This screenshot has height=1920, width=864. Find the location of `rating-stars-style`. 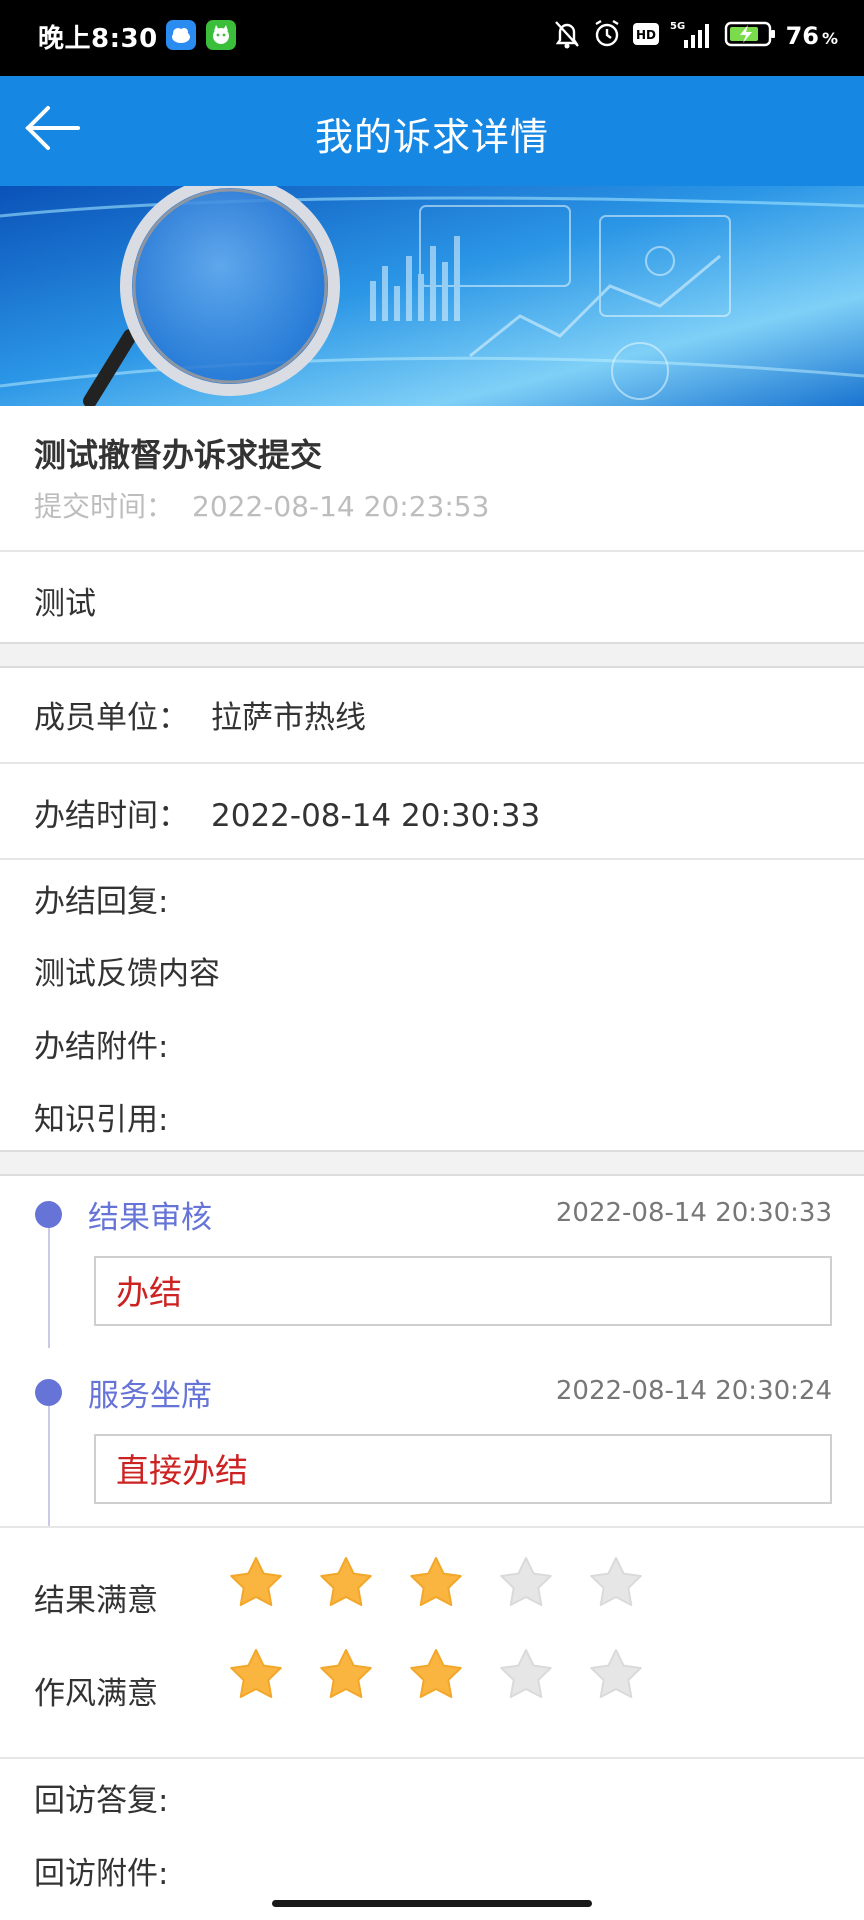

rating-stars-style is located at coordinates (436, 1676).